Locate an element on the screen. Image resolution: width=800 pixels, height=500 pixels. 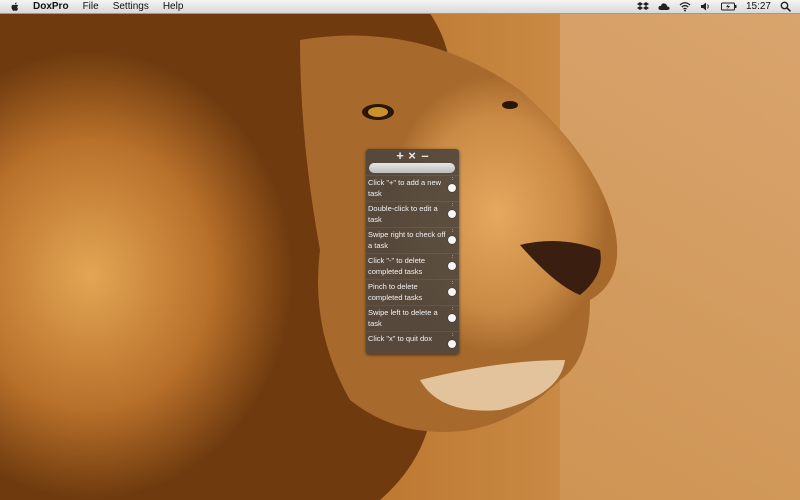
list-item: Pinch to delete completed tasks is located at coordinates (412, 292).